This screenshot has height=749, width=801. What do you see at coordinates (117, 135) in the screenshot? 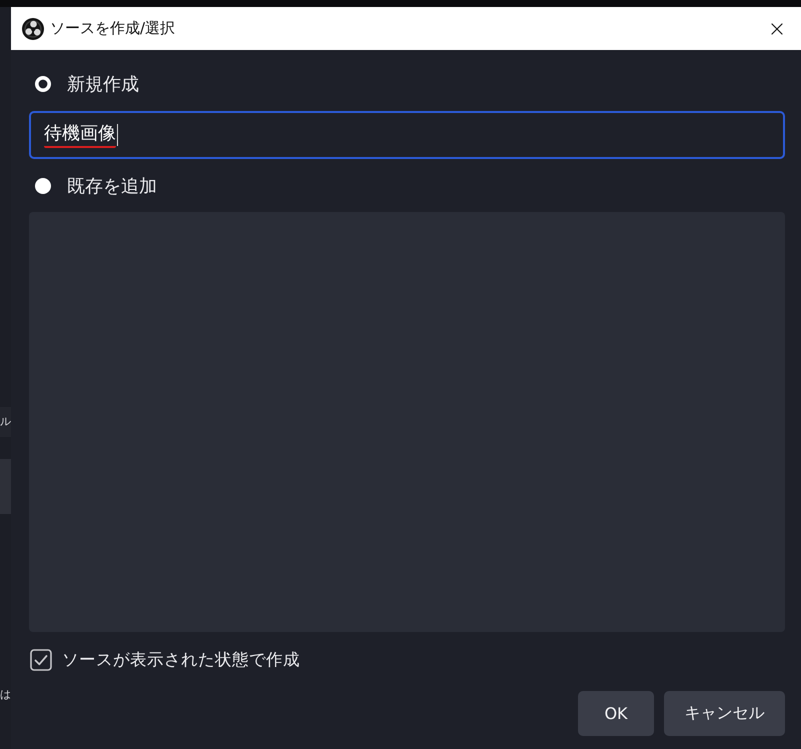
I see `text-caret` at bounding box center [117, 135].